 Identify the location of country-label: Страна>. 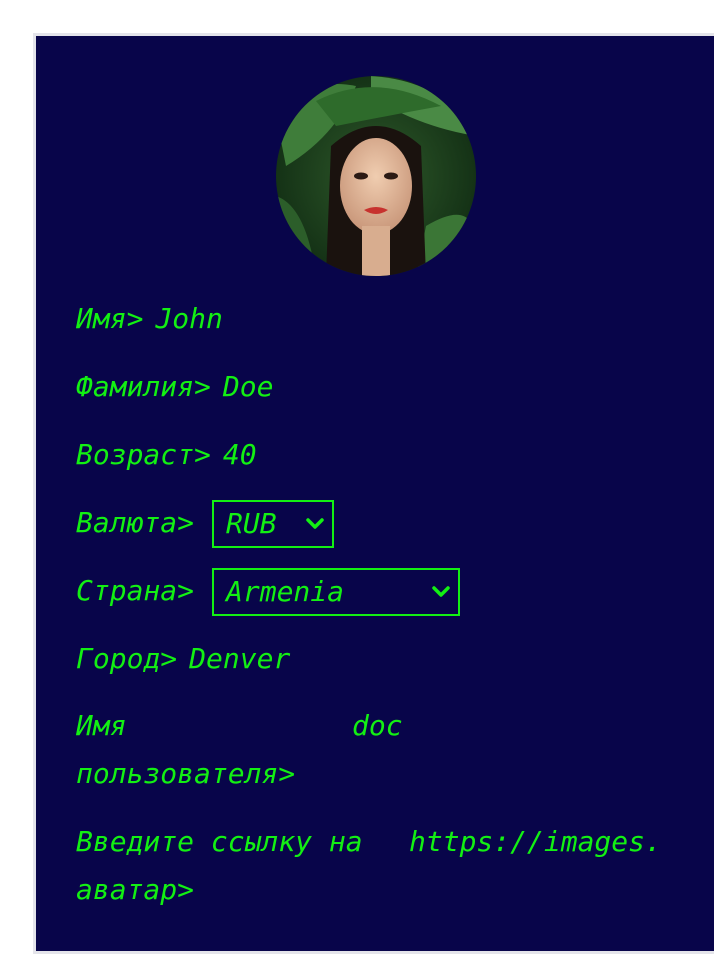
(135, 590).